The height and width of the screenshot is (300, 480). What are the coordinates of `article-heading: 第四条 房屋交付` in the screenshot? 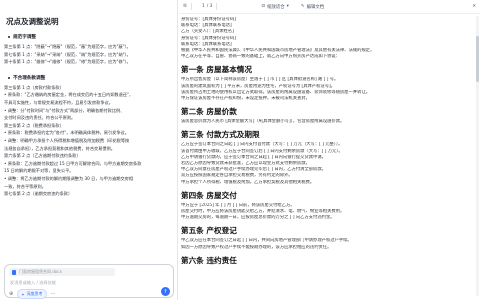 It's located at (209, 195).